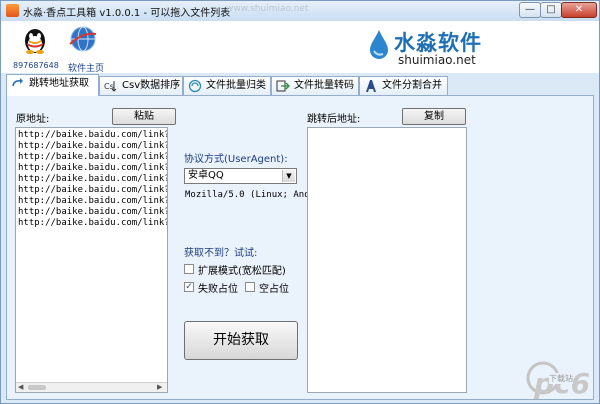 The width and height of the screenshot is (600, 404). Describe the element at coordinates (242, 271) in the screenshot. I see `extended-mode-label: 扩展模式(宽松匹配)` at that location.